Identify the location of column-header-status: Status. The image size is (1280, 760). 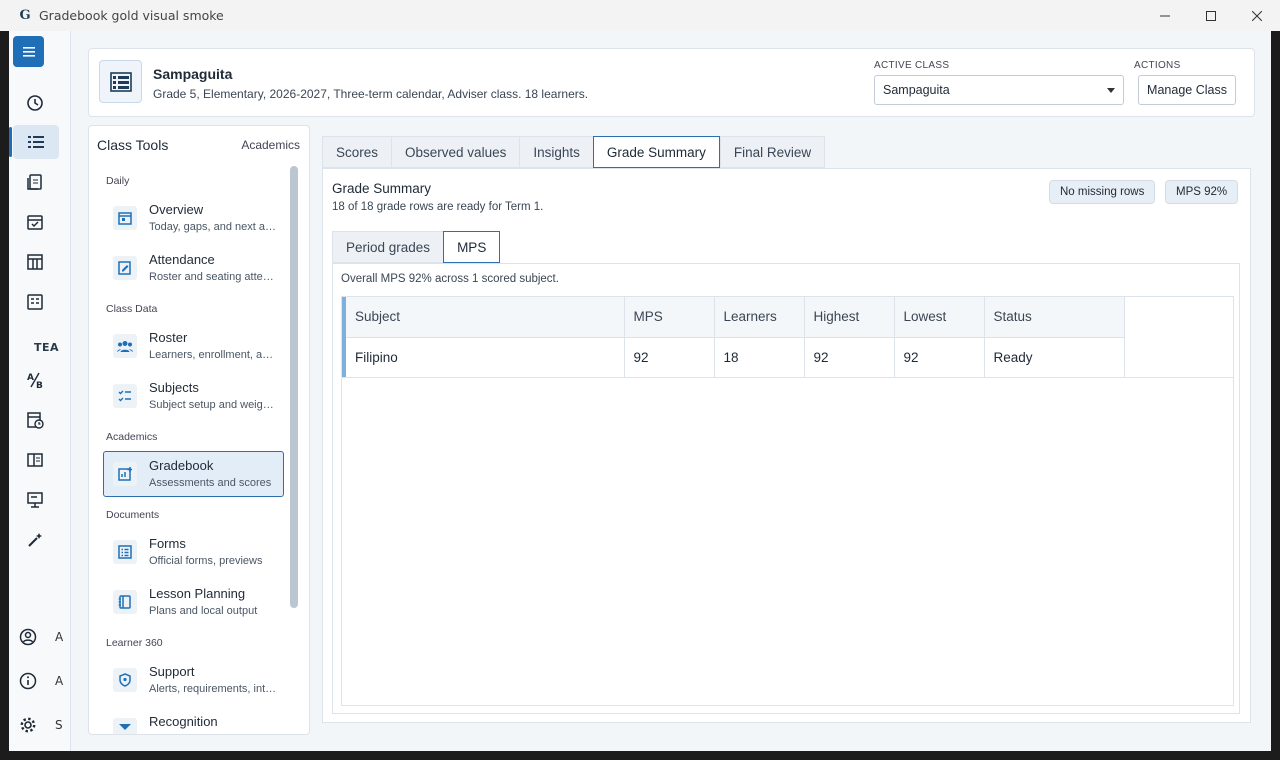
(1054, 317).